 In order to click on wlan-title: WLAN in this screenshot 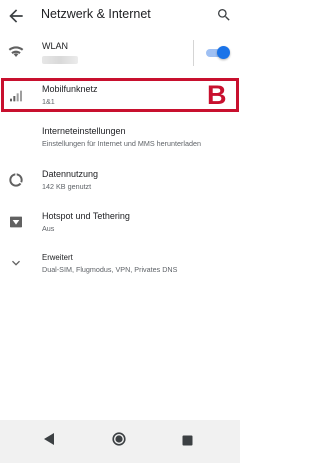, I will do `click(55, 46)`.